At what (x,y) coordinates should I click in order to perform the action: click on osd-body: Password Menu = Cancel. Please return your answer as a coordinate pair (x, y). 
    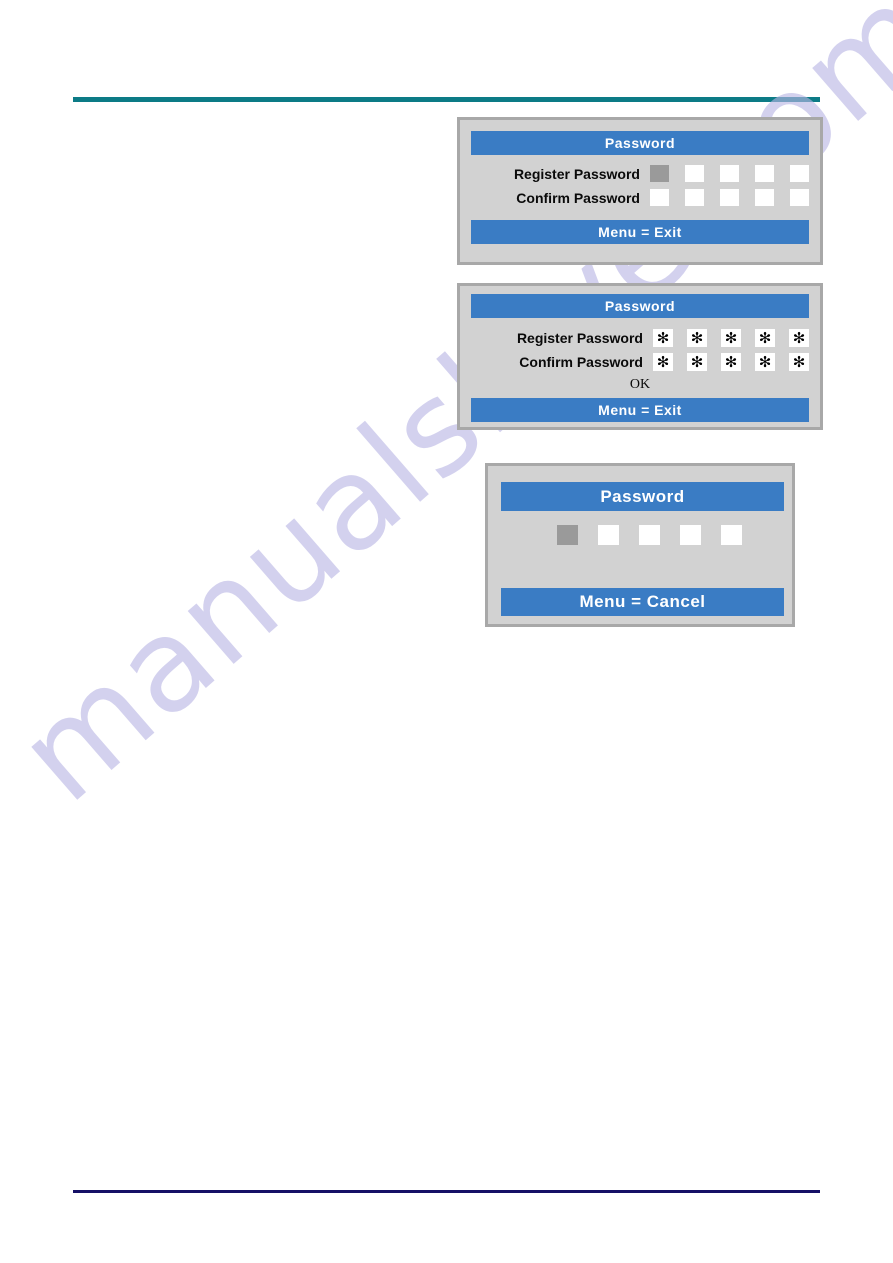
    Looking at the image, I should click on (640, 545).